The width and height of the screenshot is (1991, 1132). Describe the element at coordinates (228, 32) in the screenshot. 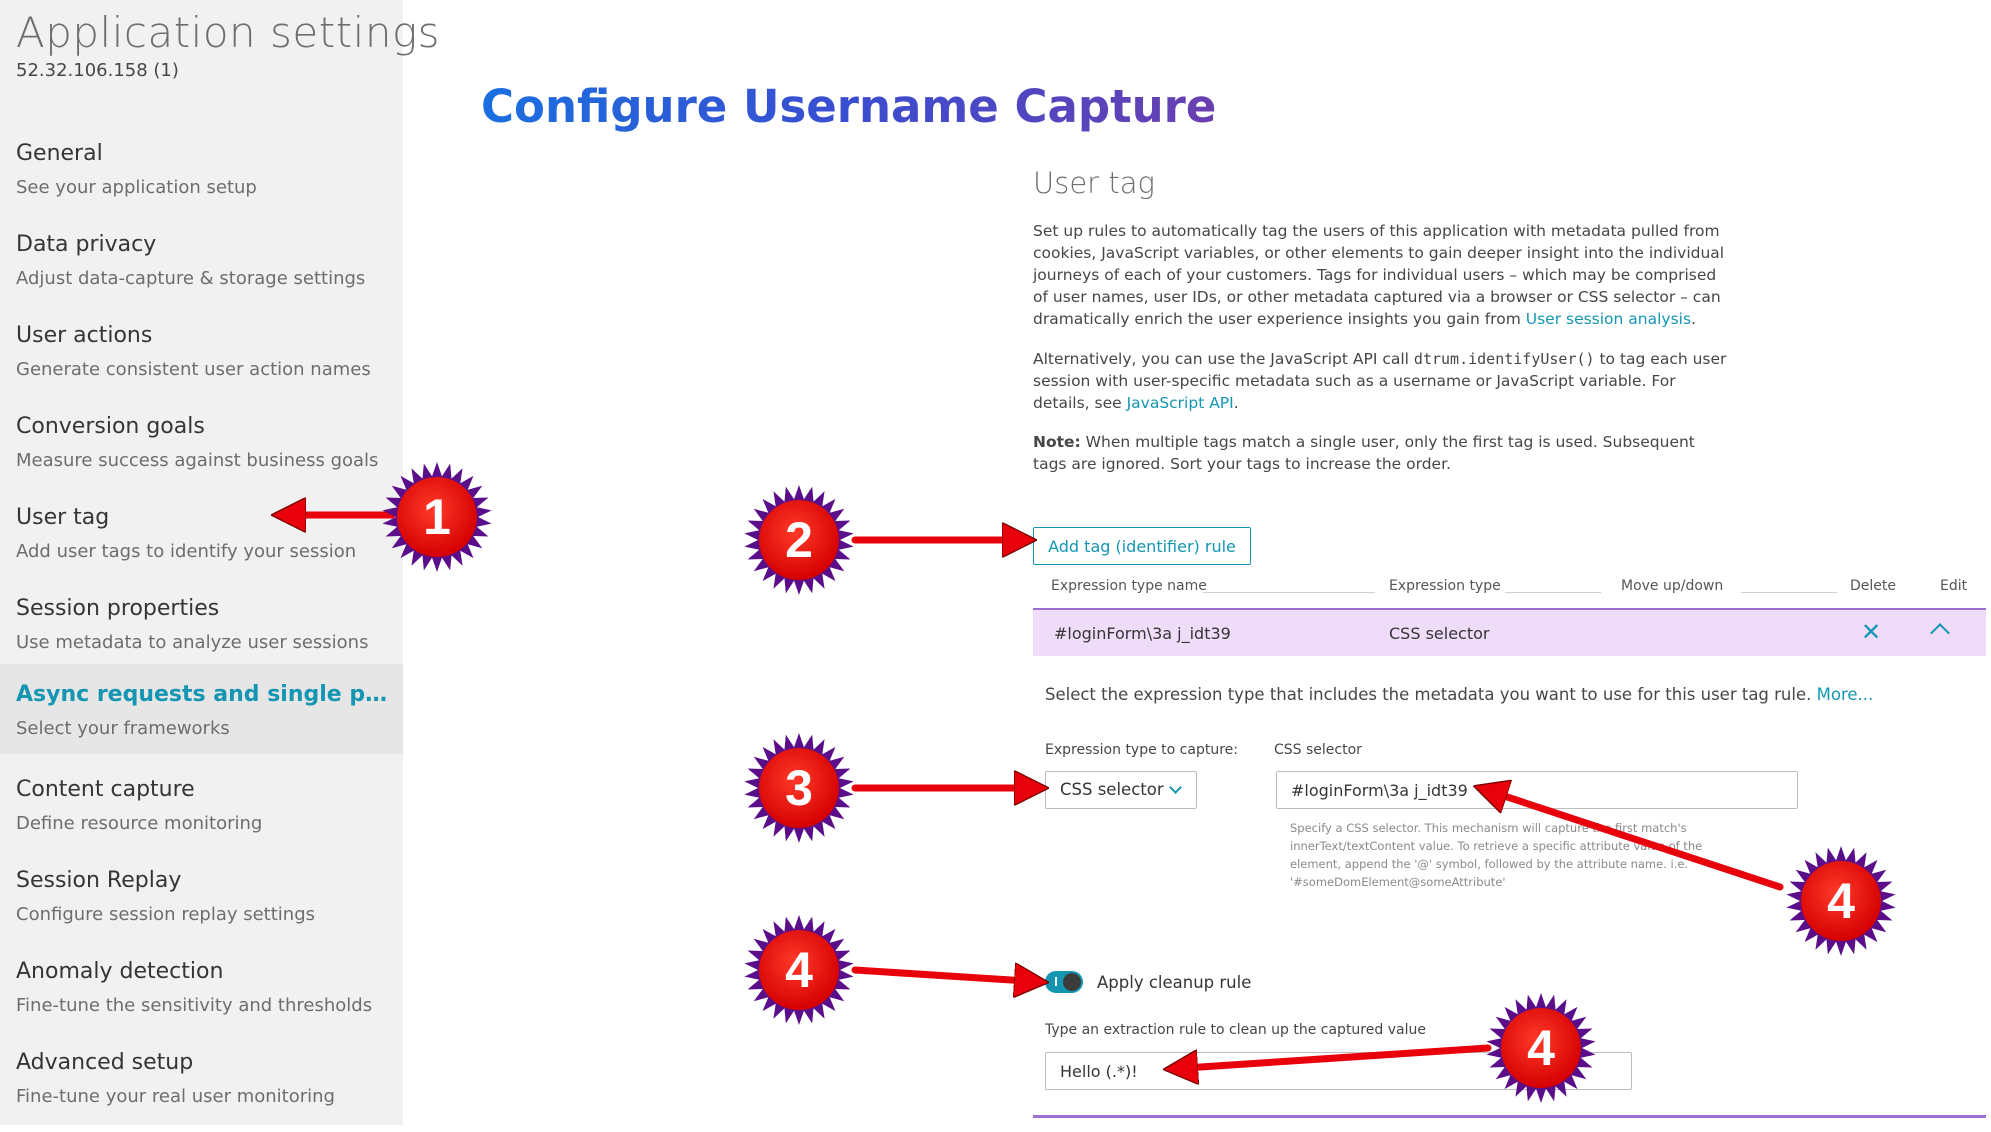

I see `sidebar-title: Application settings` at that location.